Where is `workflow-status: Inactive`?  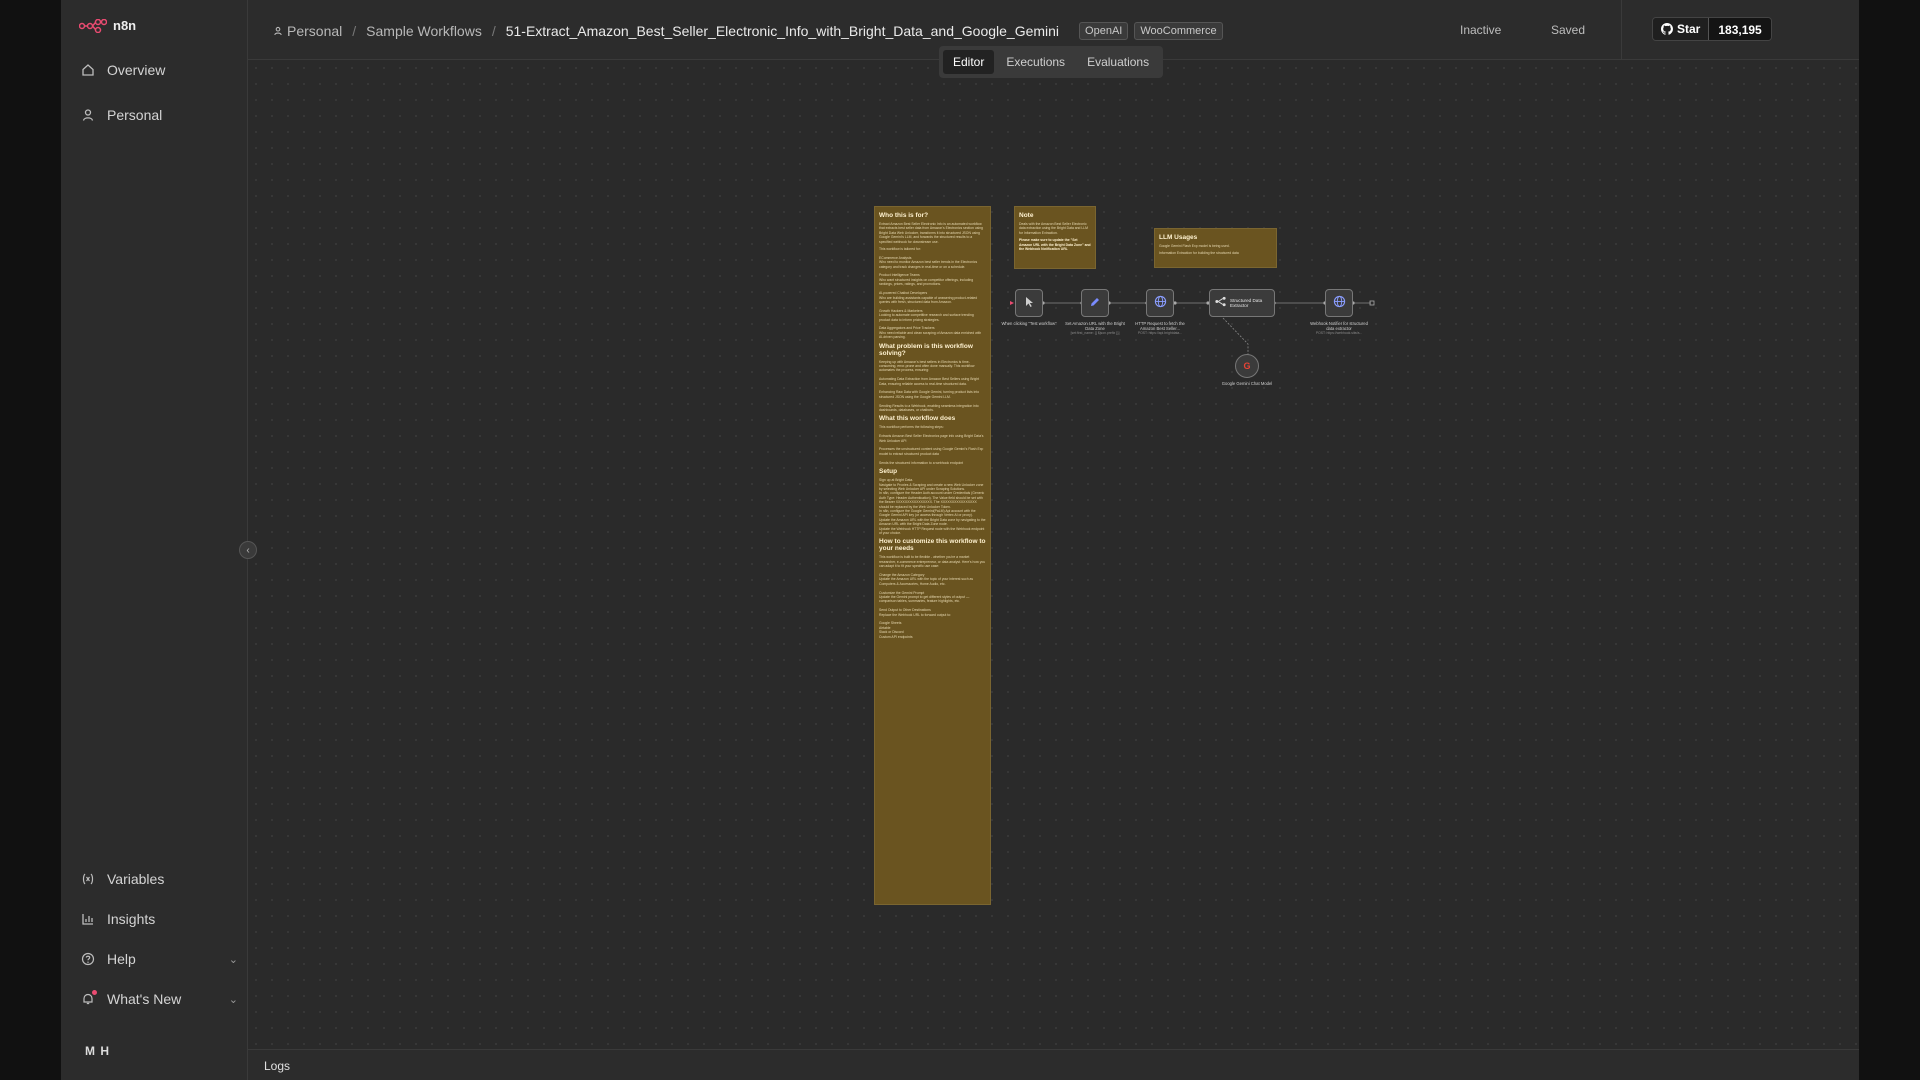 workflow-status: Inactive is located at coordinates (1480, 30).